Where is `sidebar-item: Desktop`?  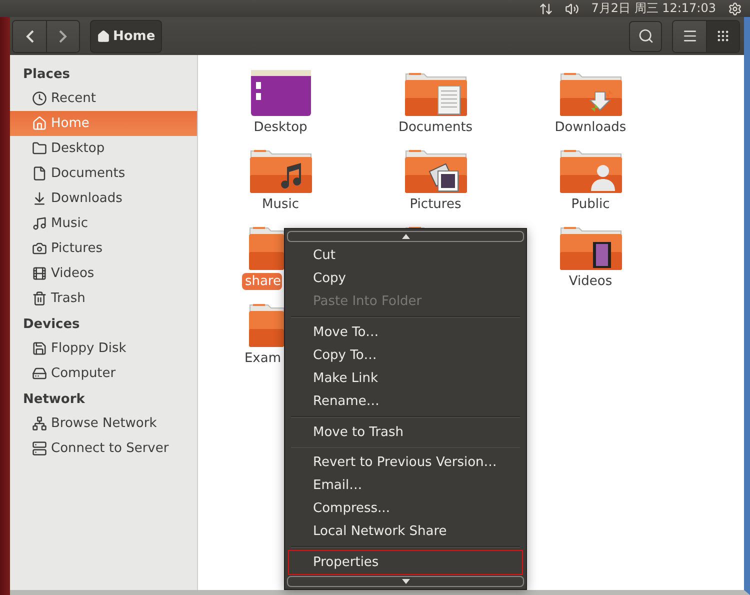
sidebar-item: Desktop is located at coordinates (103, 148).